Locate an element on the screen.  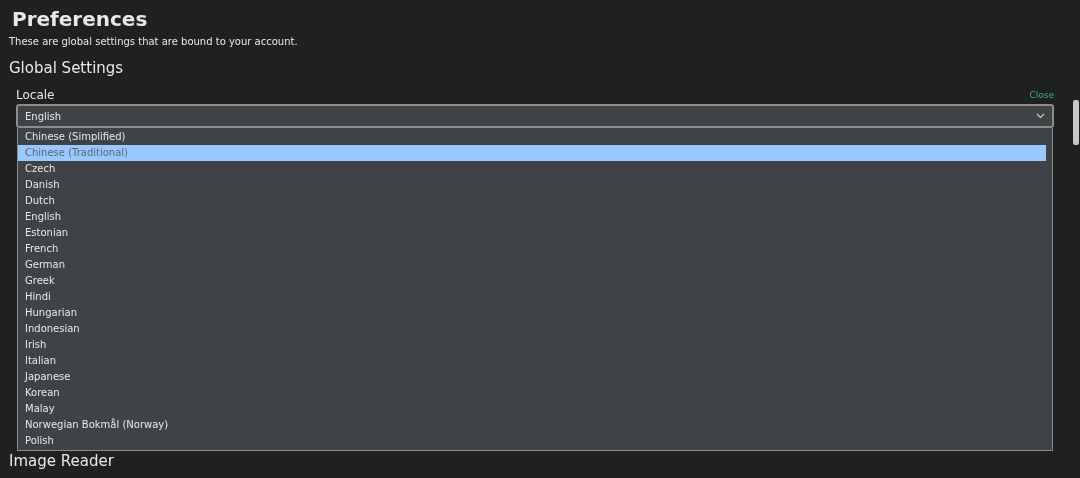
locale-option: Hindi is located at coordinates (532, 297).